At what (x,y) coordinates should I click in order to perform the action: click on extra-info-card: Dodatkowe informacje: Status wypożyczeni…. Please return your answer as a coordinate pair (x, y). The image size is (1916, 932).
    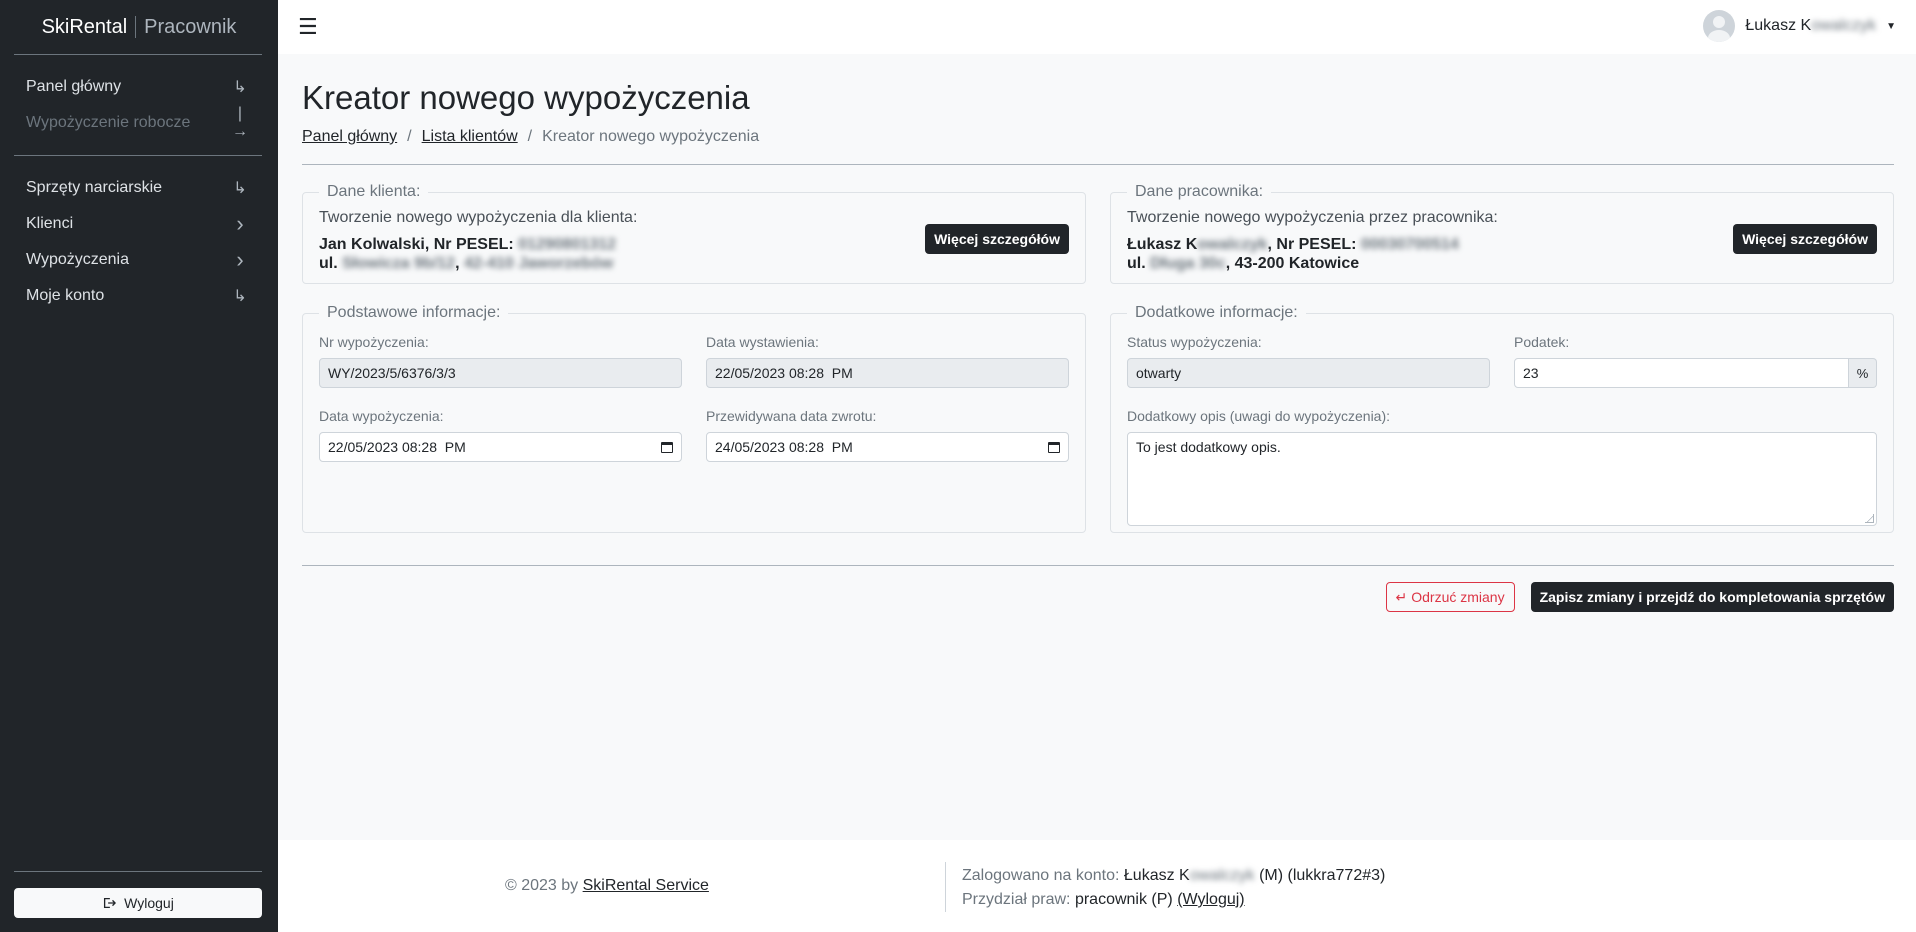
    Looking at the image, I should click on (1502, 418).